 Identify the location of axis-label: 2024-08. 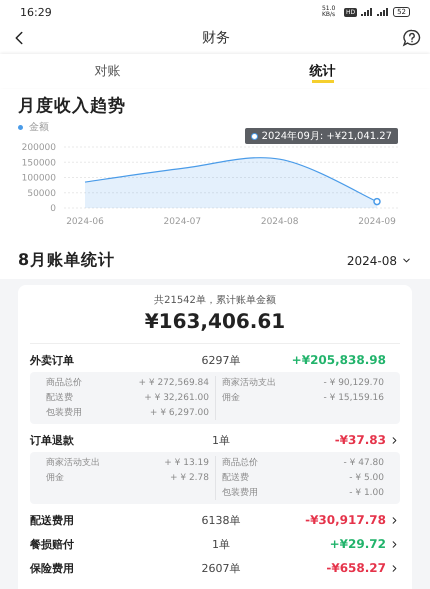
(279, 222).